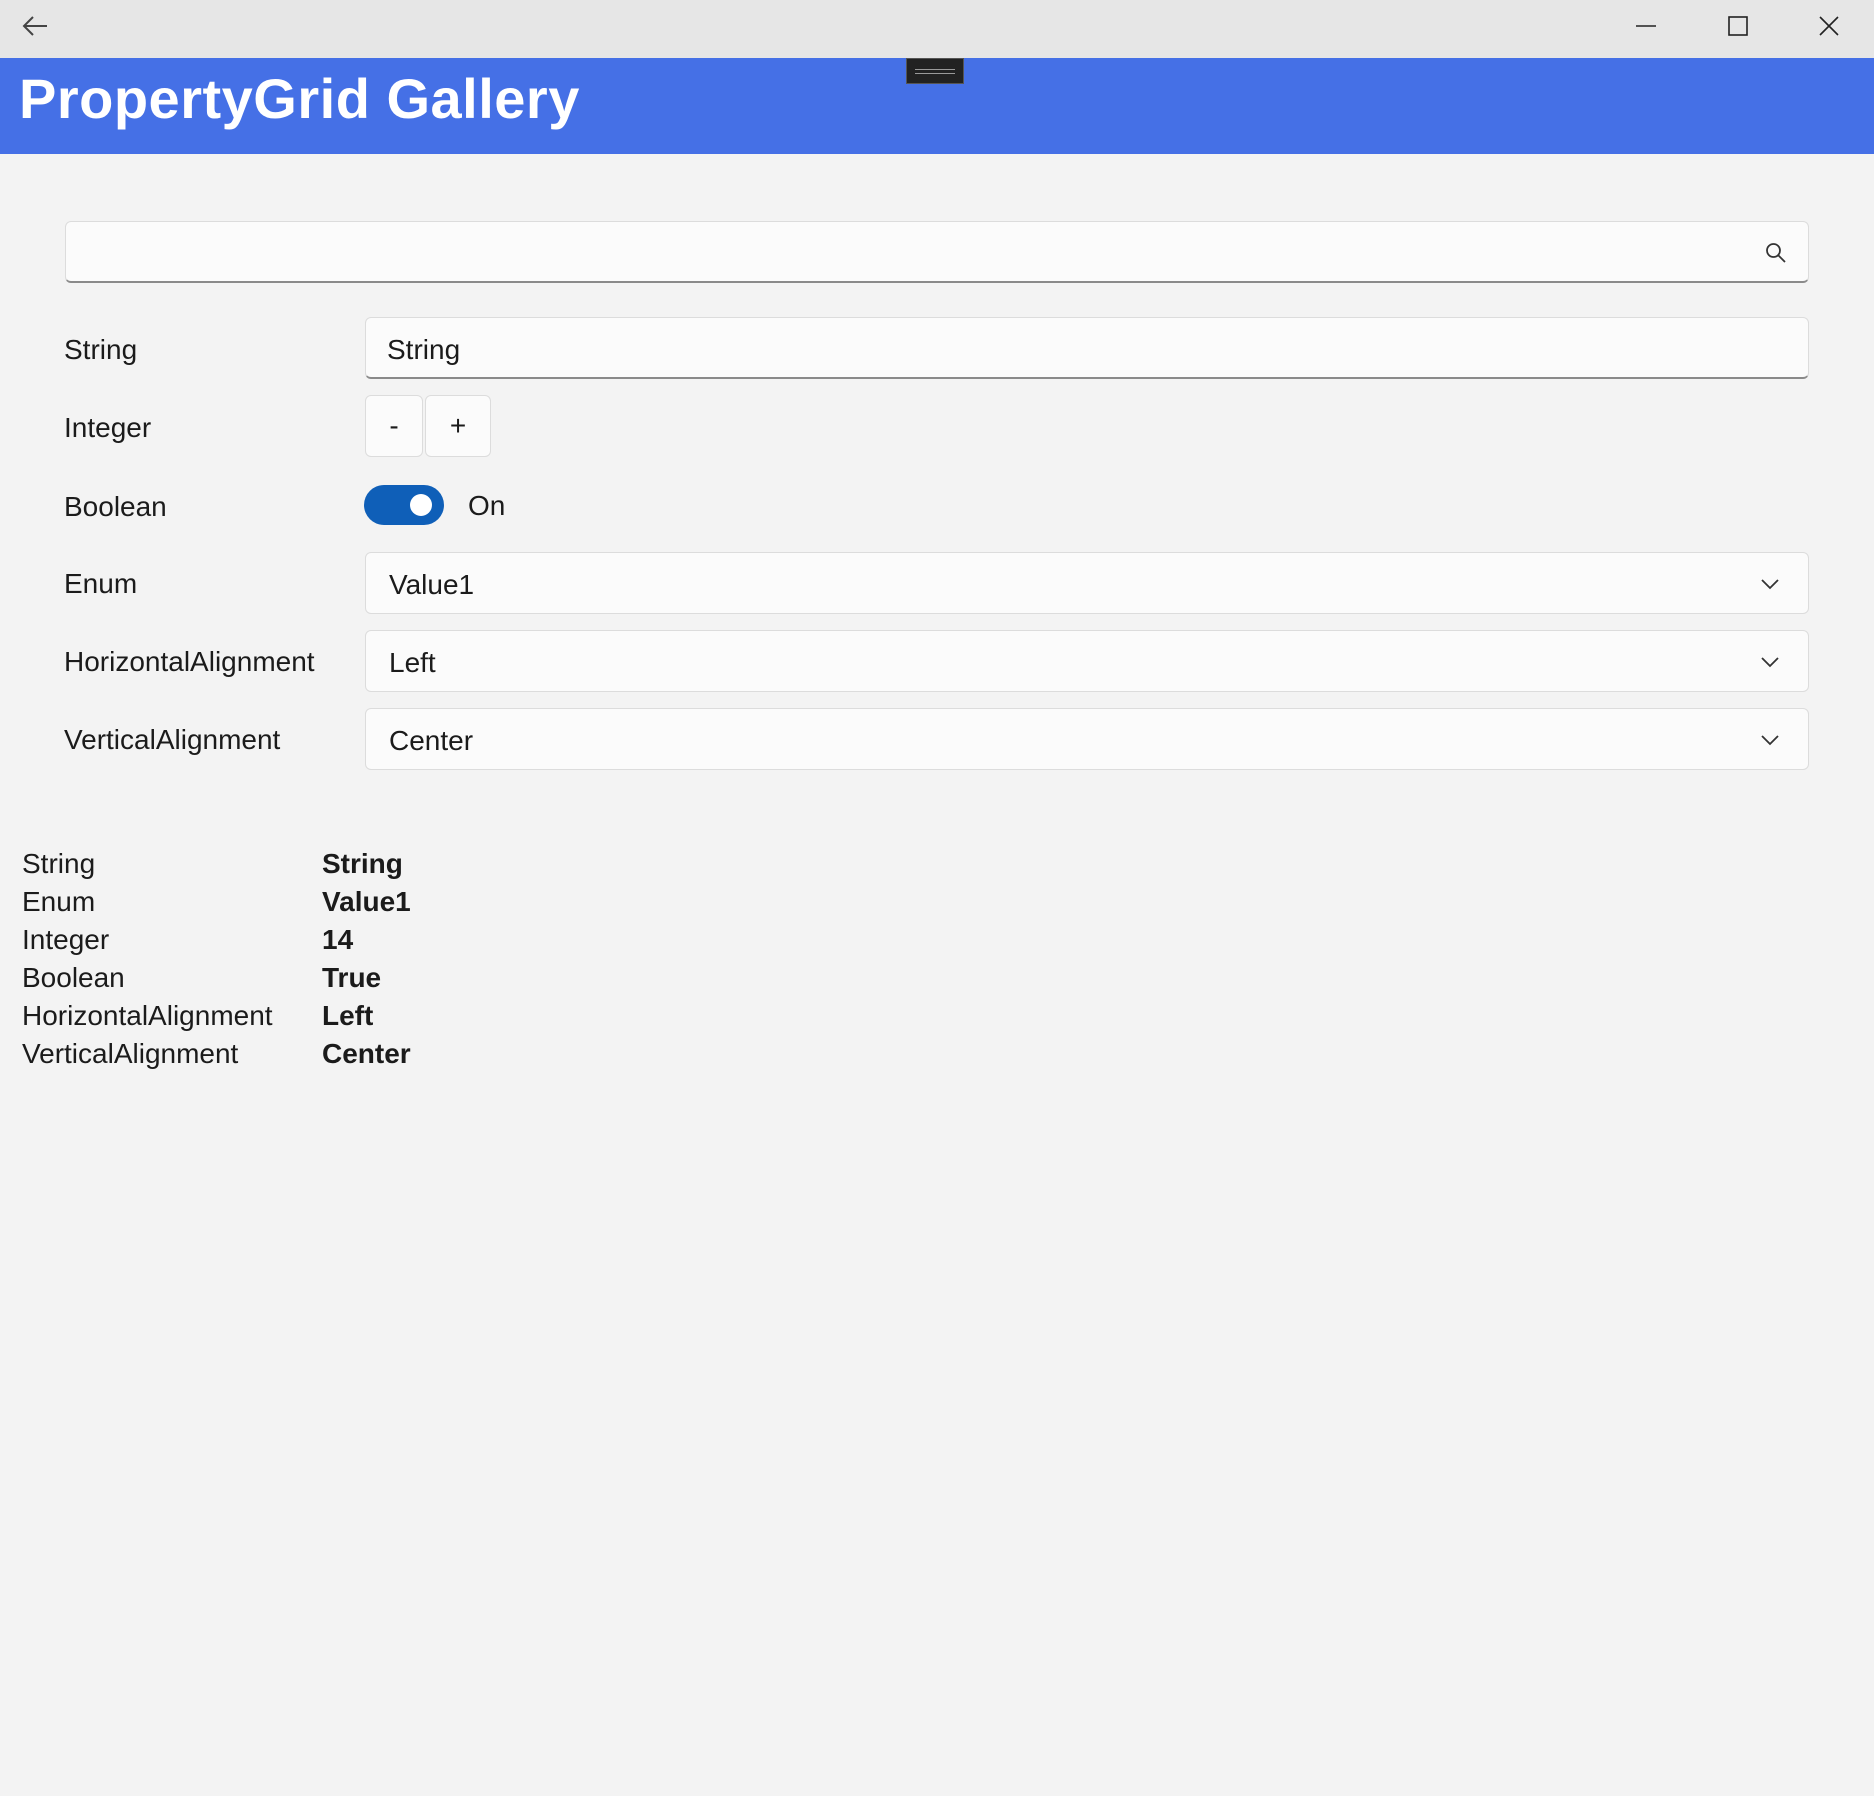  I want to click on horizontal-alignment-dropdown: Left, so click(1087, 661).